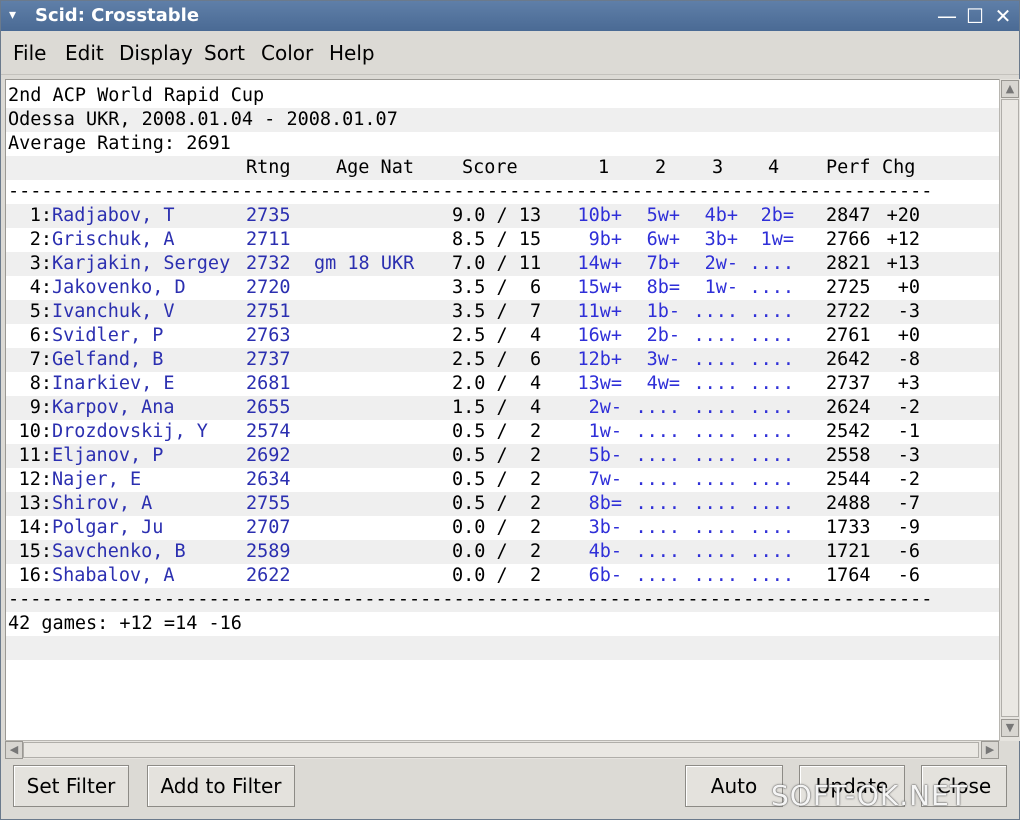  Describe the element at coordinates (107, 456) in the screenshot. I see `cell-name: Eljanov, P` at that location.